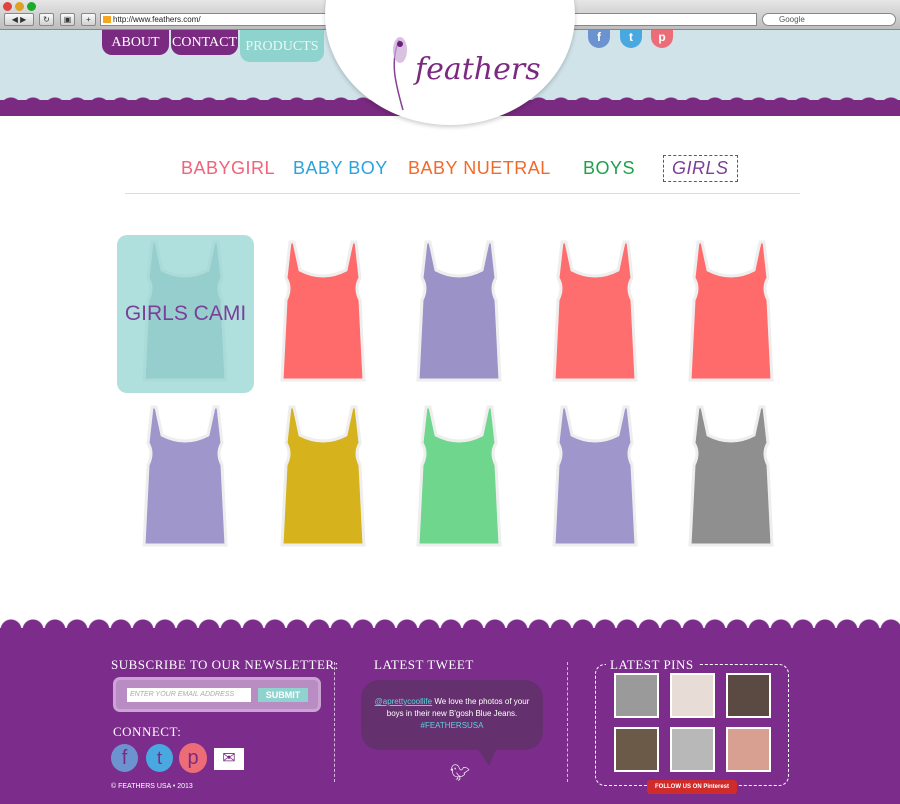 This screenshot has height=804, width=900. Describe the element at coordinates (609, 168) in the screenshot. I see `category-boys: BOYS` at that location.